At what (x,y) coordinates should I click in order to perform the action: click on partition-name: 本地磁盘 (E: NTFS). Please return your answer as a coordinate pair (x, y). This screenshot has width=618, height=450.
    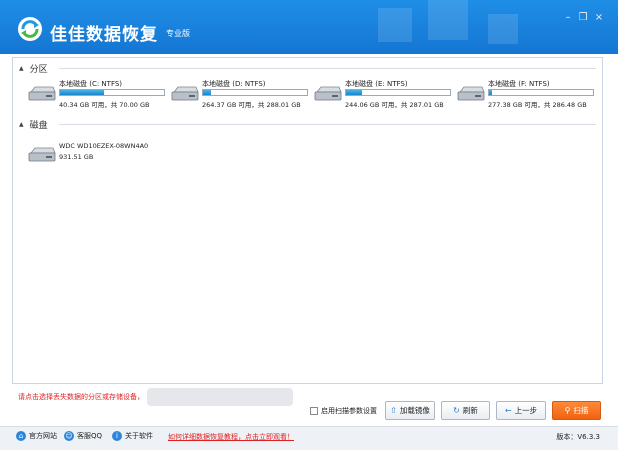
    Looking at the image, I should click on (376, 84).